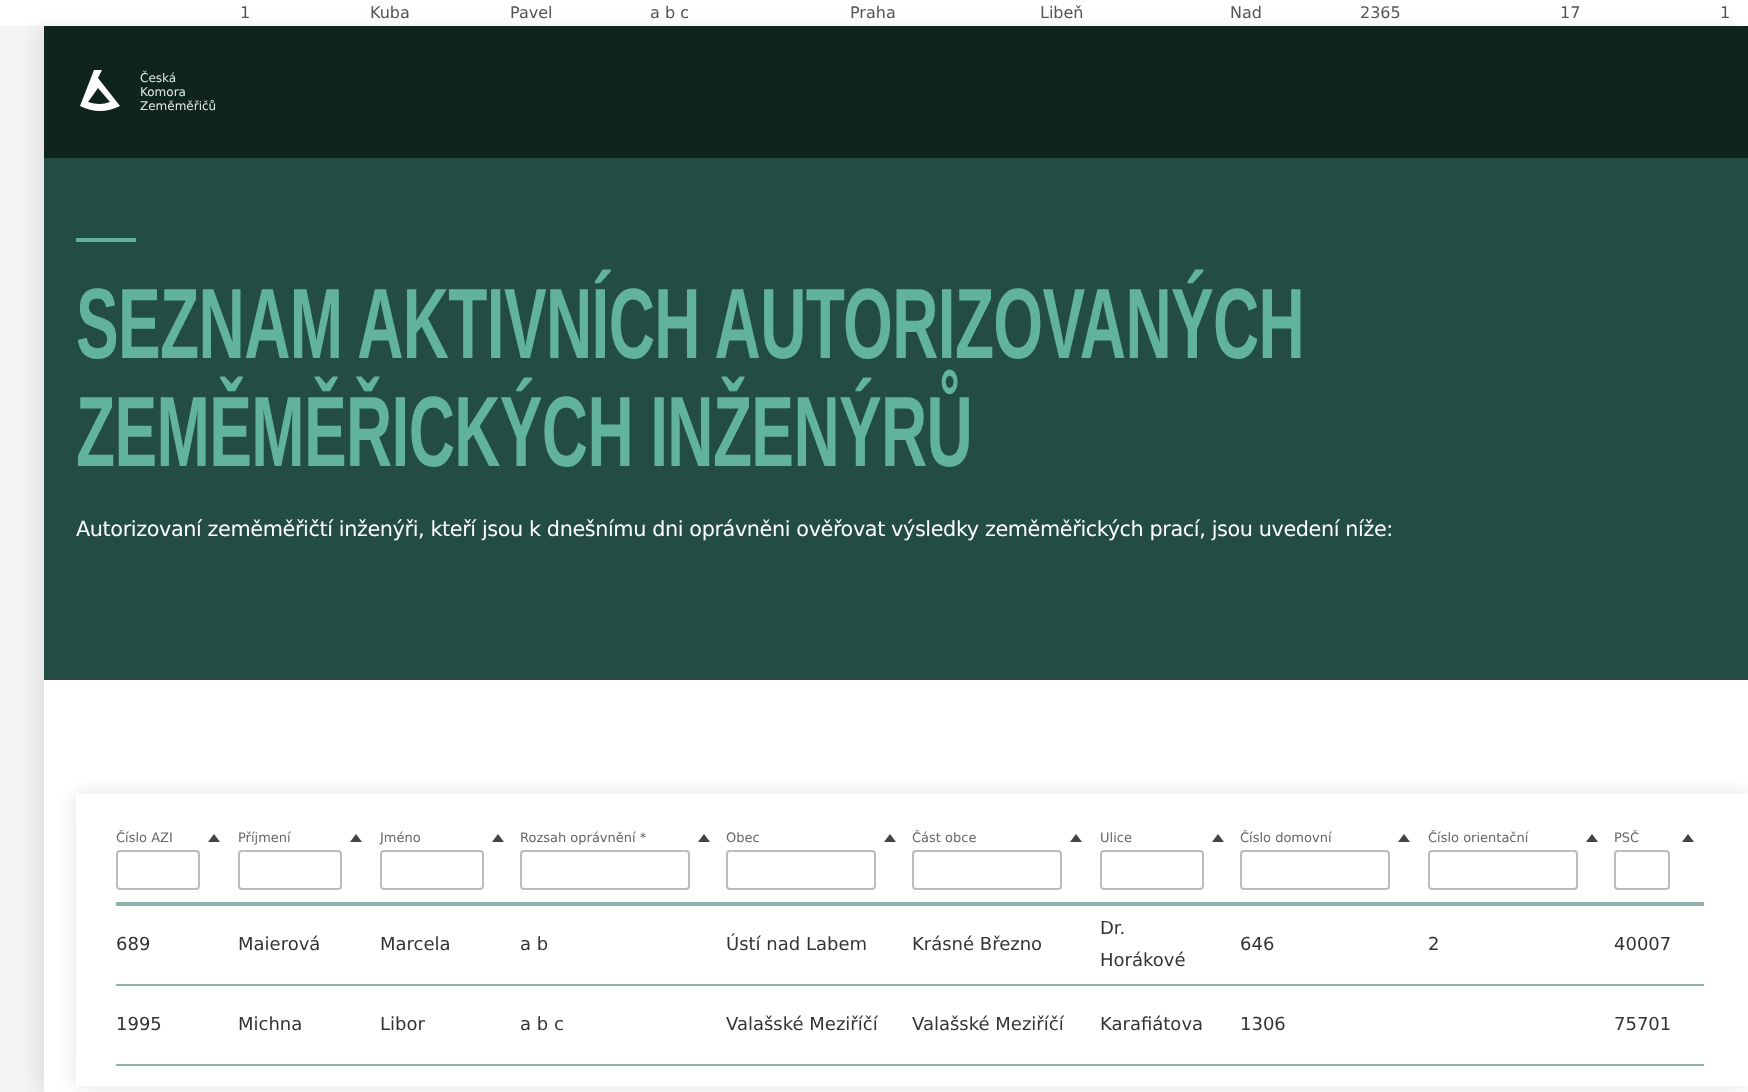 The image size is (1748, 1092). I want to click on page-subtitle: Autorizovaní zeměměřičtí inženýři, kteří jsou k dnešnímu dni oprávněni ověřovat výsledky zeměměřických prací, jsou uvedení níže:, so click(735, 530).